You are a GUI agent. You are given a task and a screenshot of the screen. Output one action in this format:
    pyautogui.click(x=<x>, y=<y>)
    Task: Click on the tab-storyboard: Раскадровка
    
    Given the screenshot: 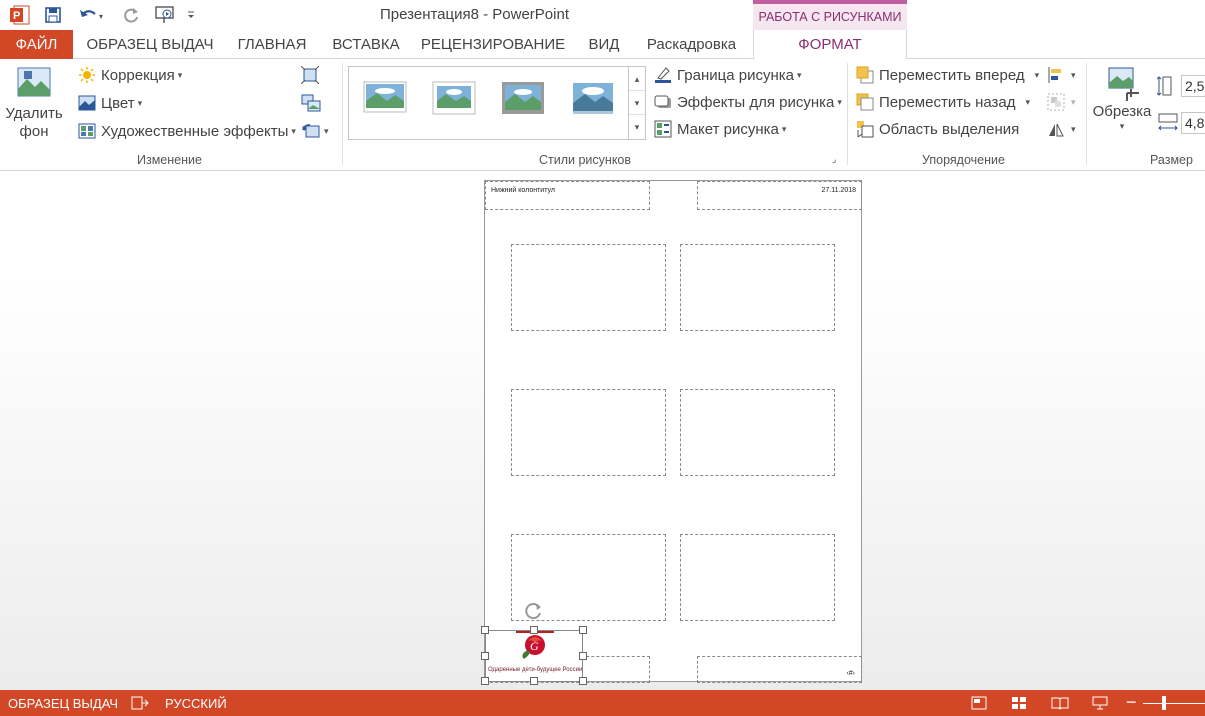 What is the action you would take?
    pyautogui.click(x=691, y=44)
    